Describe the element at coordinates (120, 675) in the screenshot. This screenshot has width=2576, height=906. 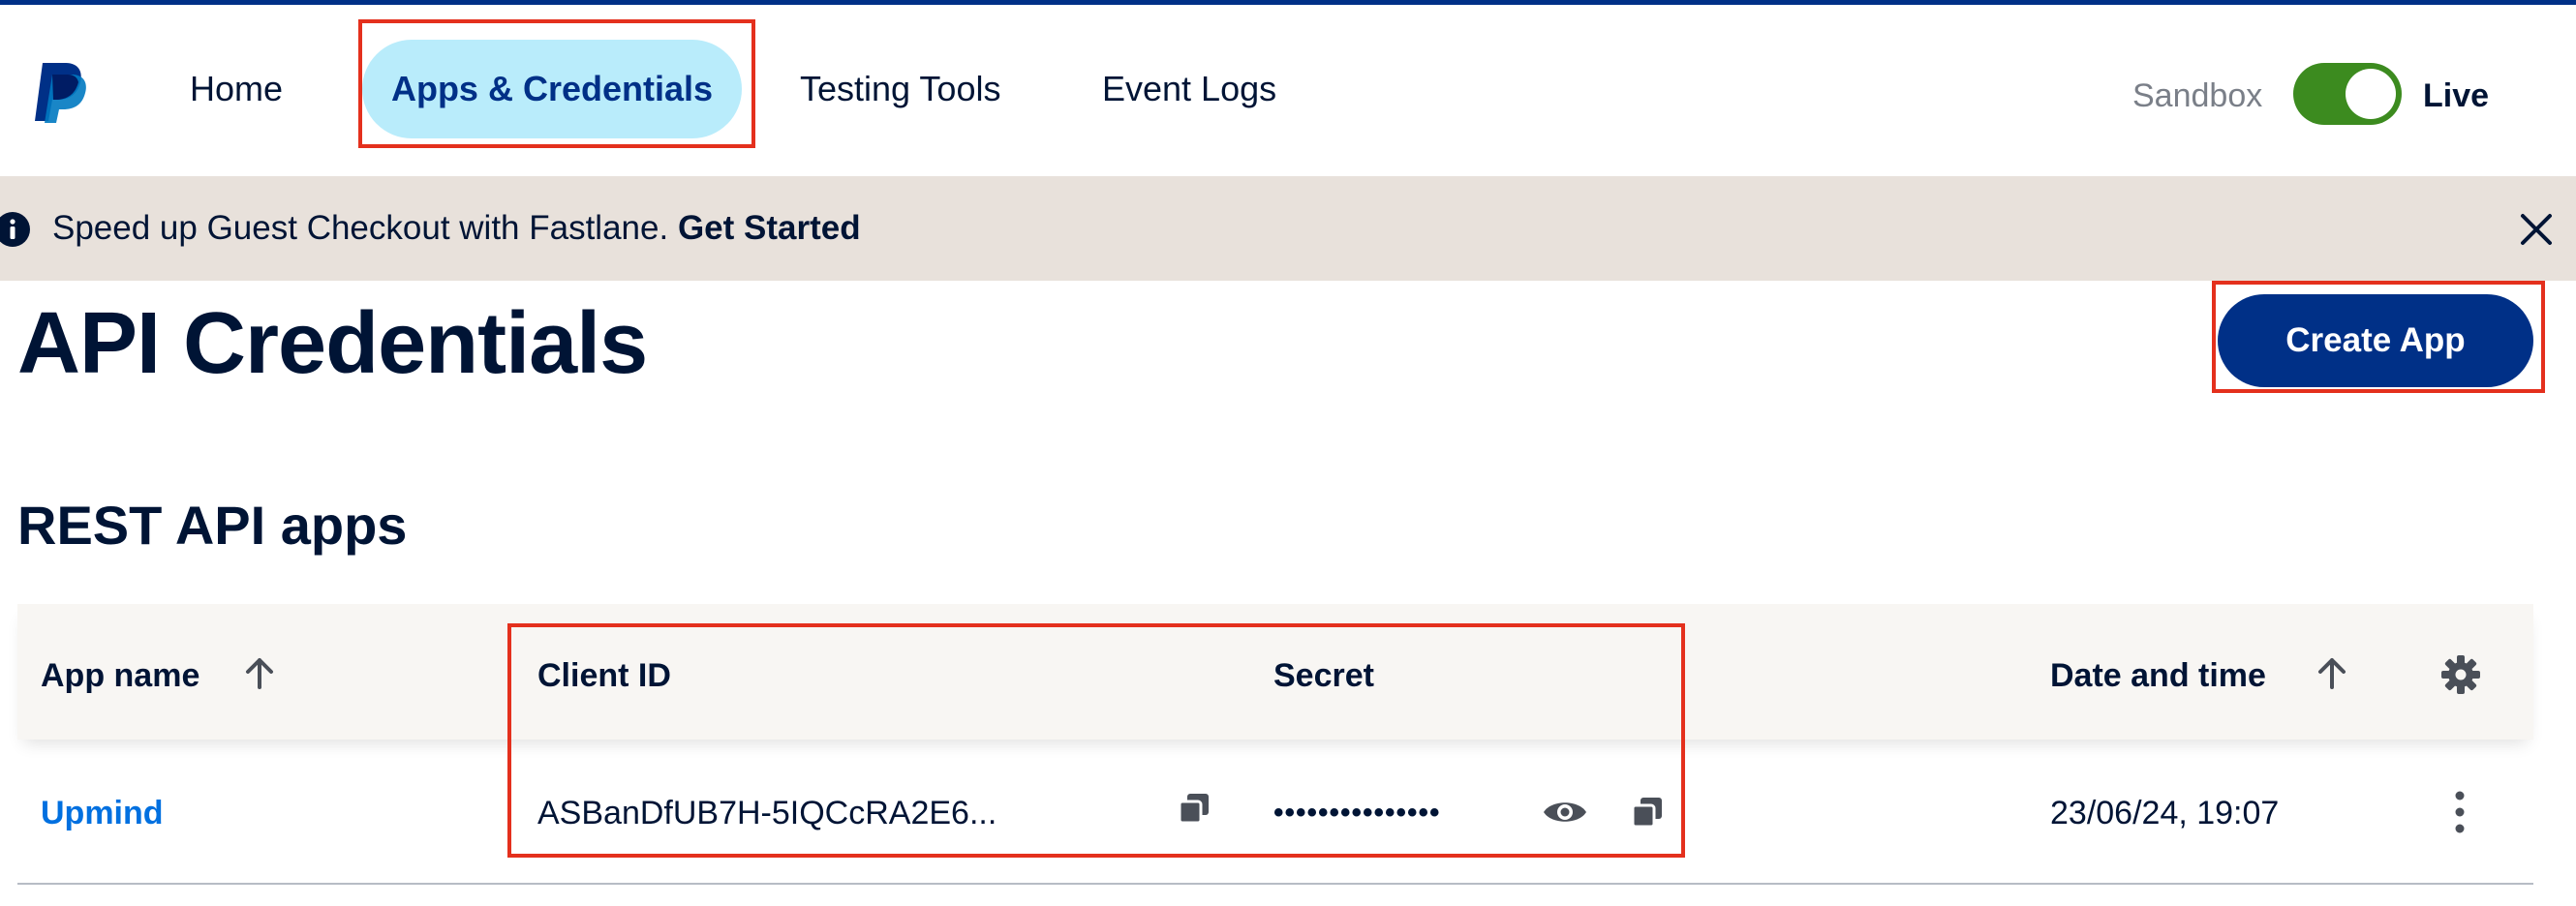
I see `header-app-name: App name` at that location.